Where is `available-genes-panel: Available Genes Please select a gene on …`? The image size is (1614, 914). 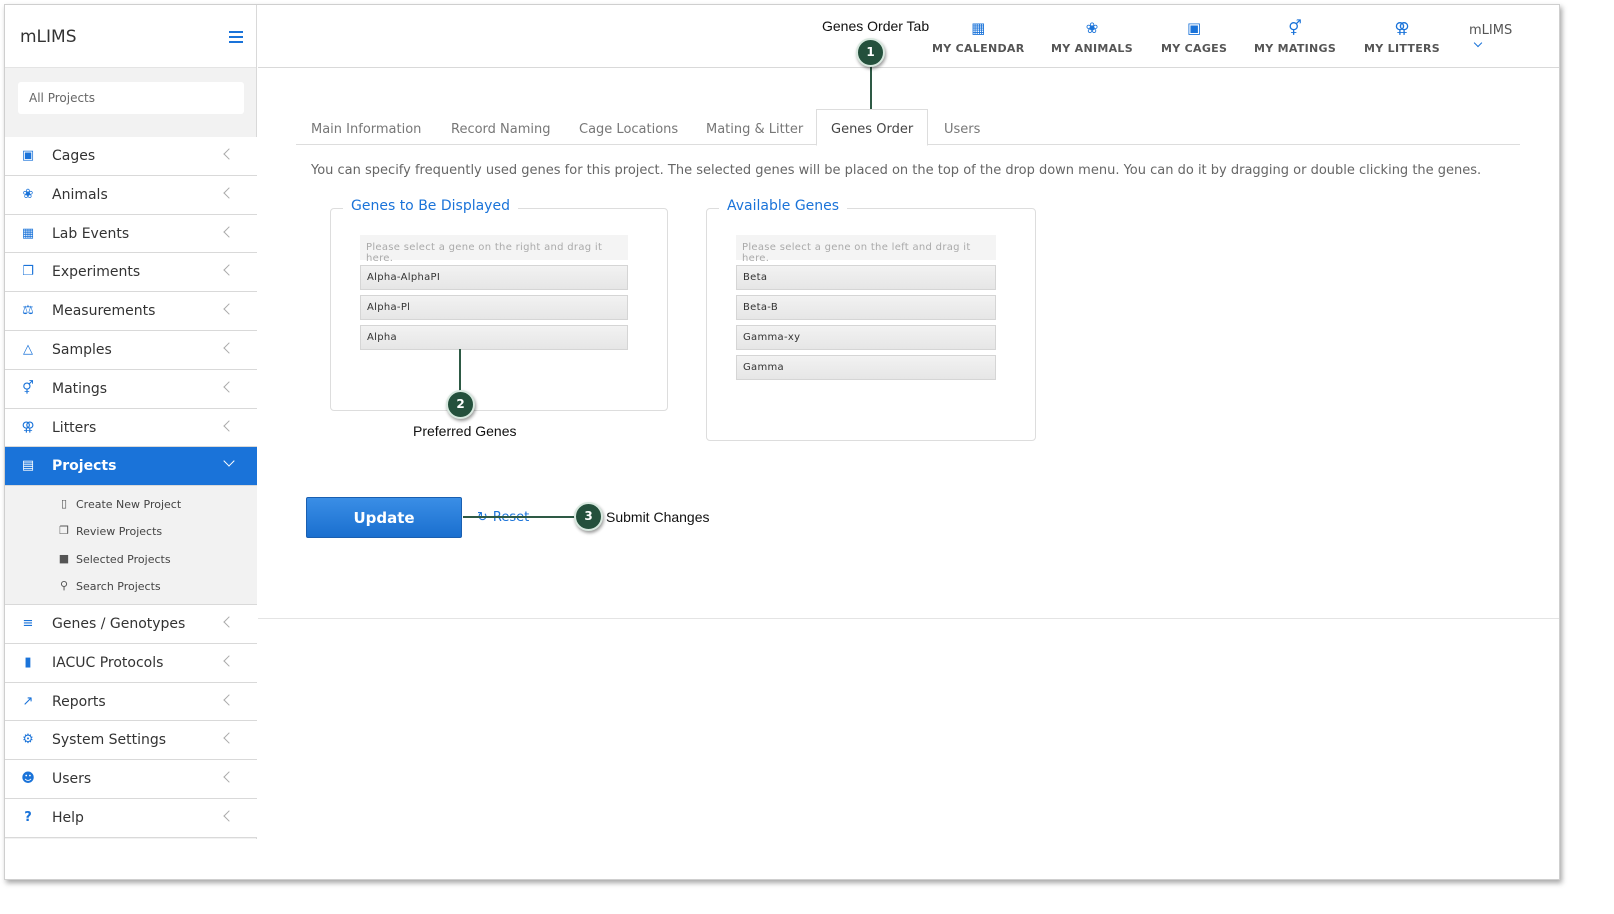
available-genes-panel: Available Genes Please select a gene on … is located at coordinates (871, 319).